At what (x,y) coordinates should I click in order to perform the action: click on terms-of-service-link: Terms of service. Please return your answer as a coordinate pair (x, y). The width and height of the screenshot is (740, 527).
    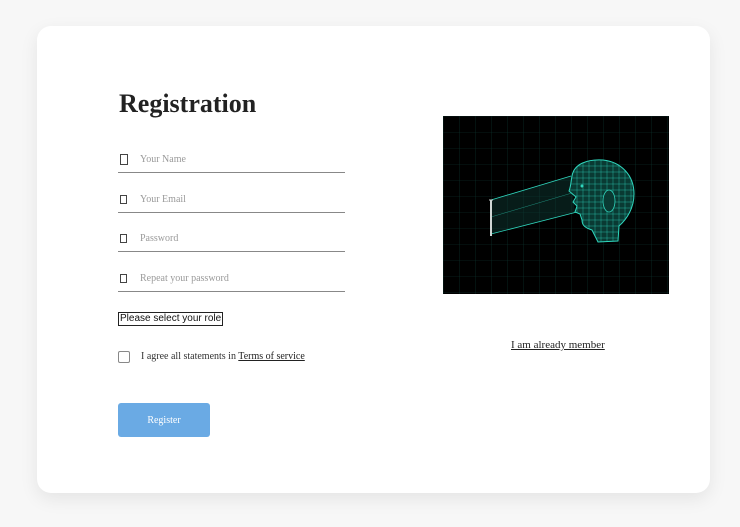
    Looking at the image, I should click on (271, 356).